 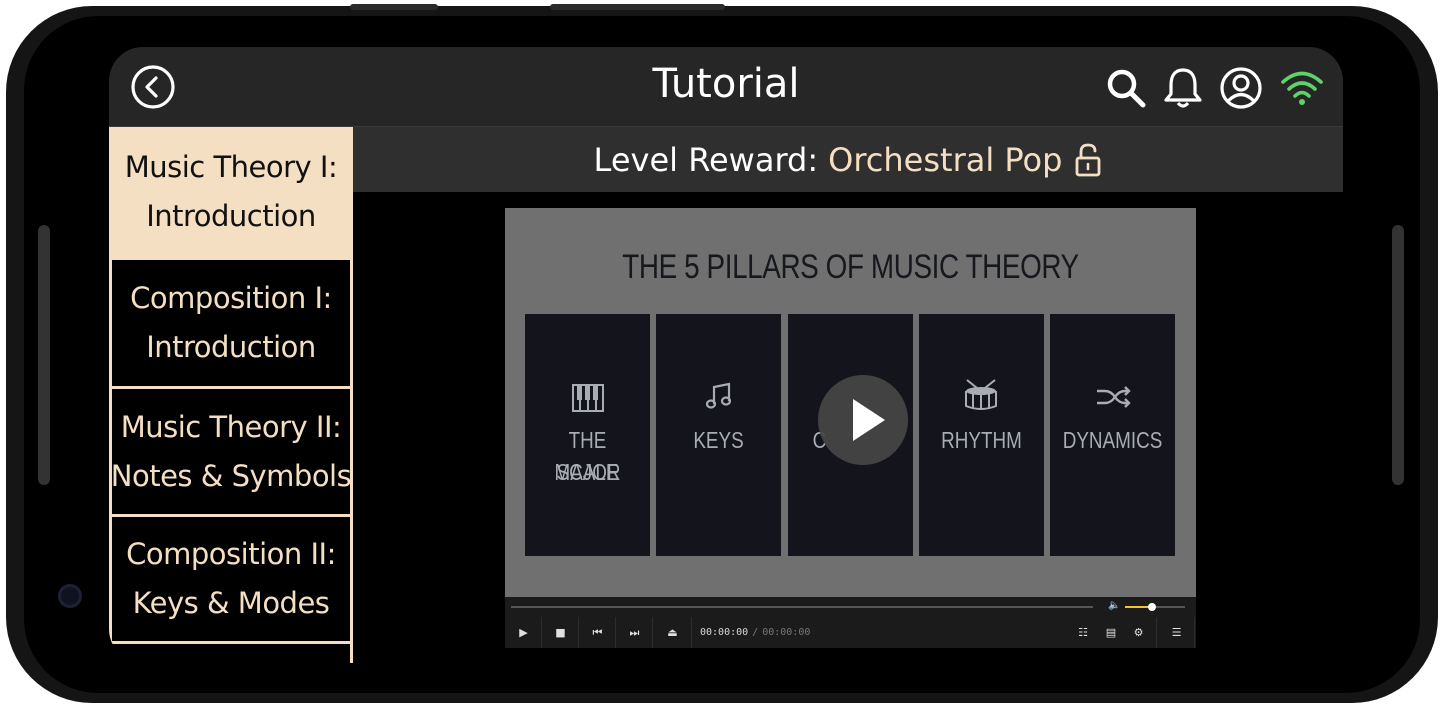 I want to click on pillar-sublabel: SCALE, so click(x=587, y=472).